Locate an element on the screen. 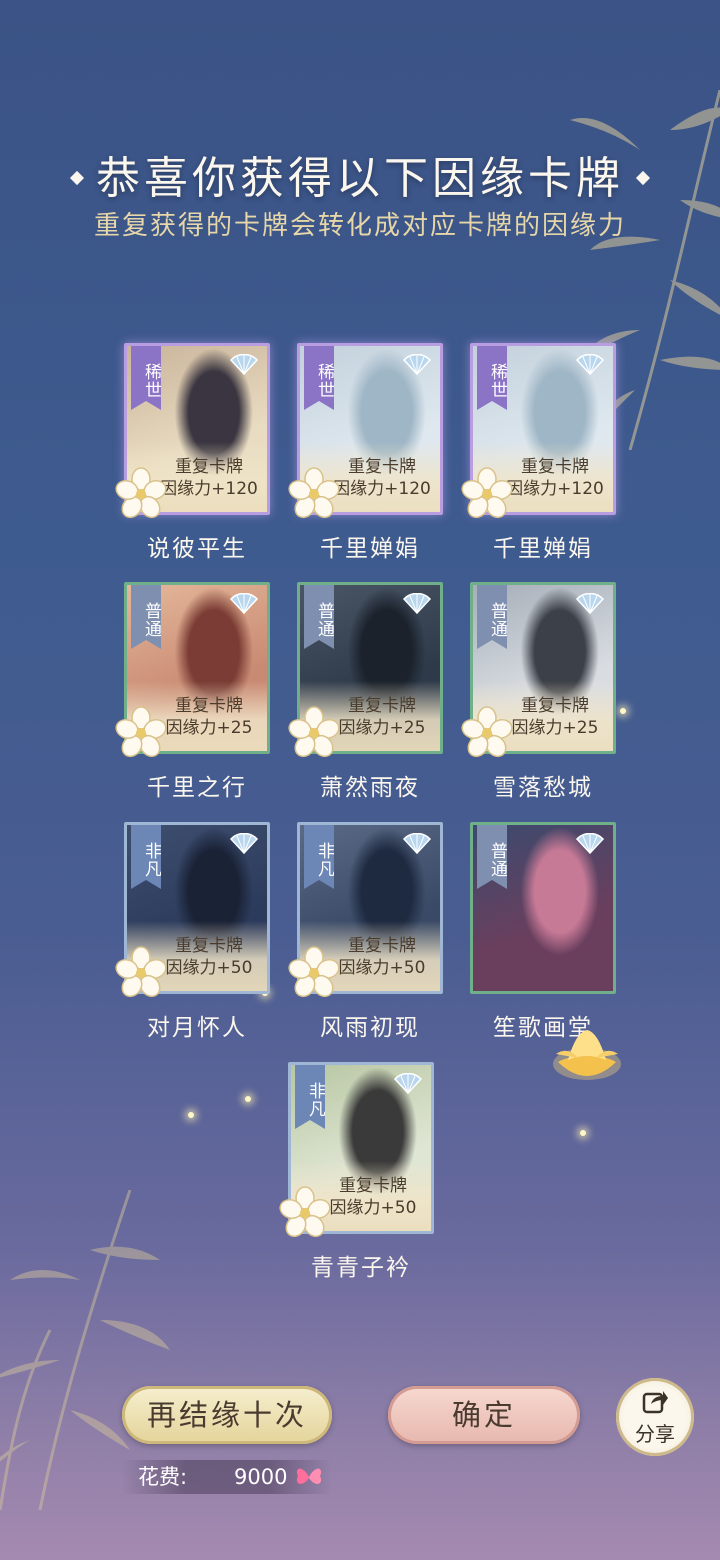  card-name: 风雨初现 is located at coordinates (370, 1028).